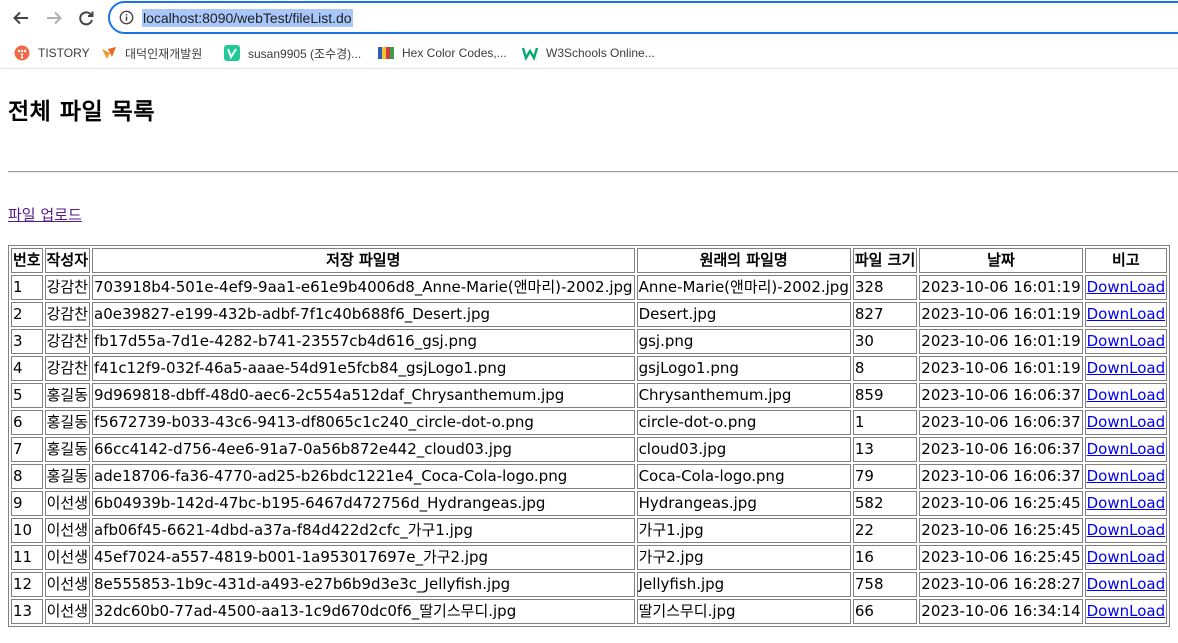 The width and height of the screenshot is (1178, 643). I want to click on file-upload-link: 파일 업로드, so click(45, 214).